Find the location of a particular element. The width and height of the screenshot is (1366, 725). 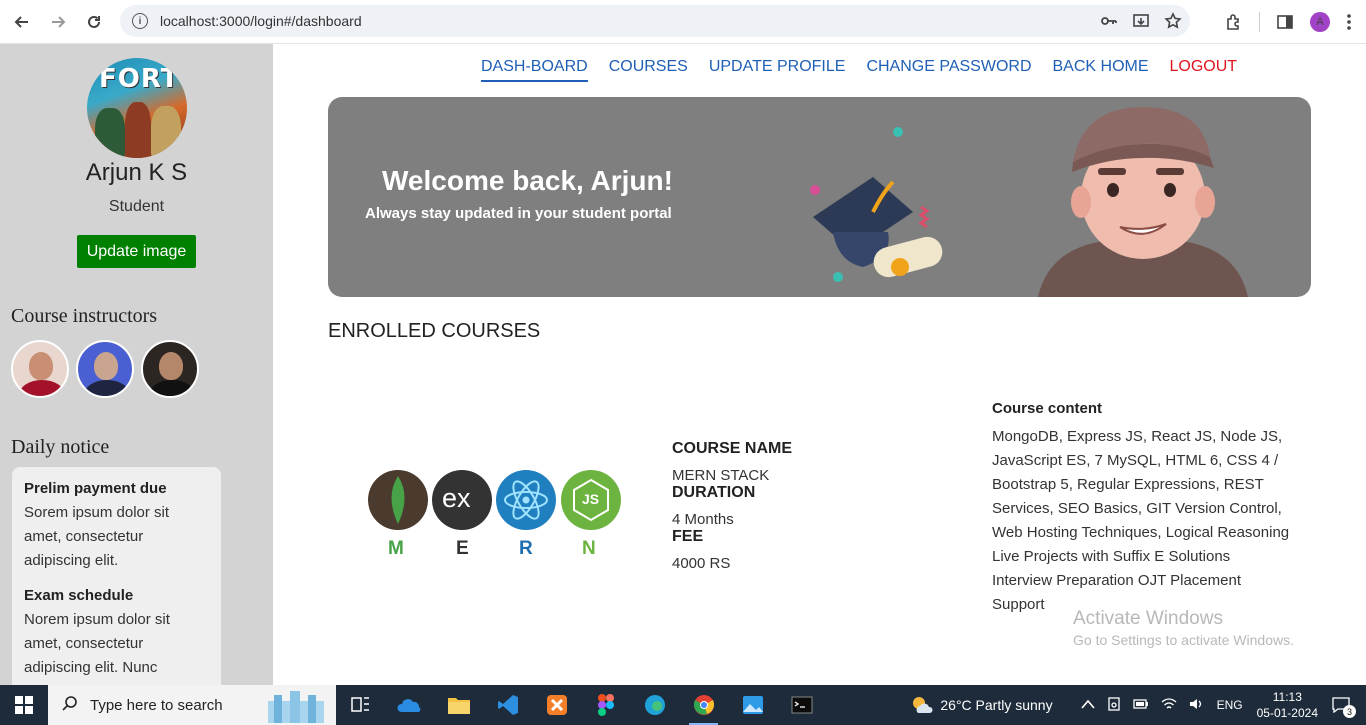

browser-toolbar: i localhost:3000/login#/dashboard A is located at coordinates (683, 22).